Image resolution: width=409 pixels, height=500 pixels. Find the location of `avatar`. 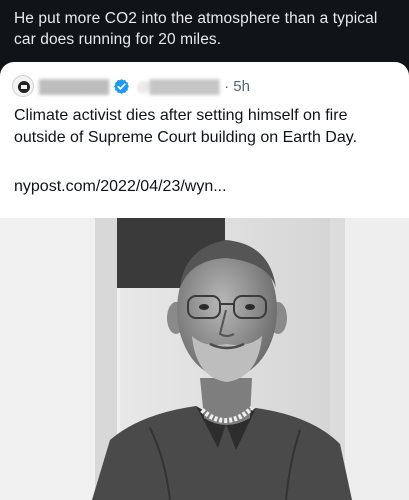

avatar is located at coordinates (23, 86).